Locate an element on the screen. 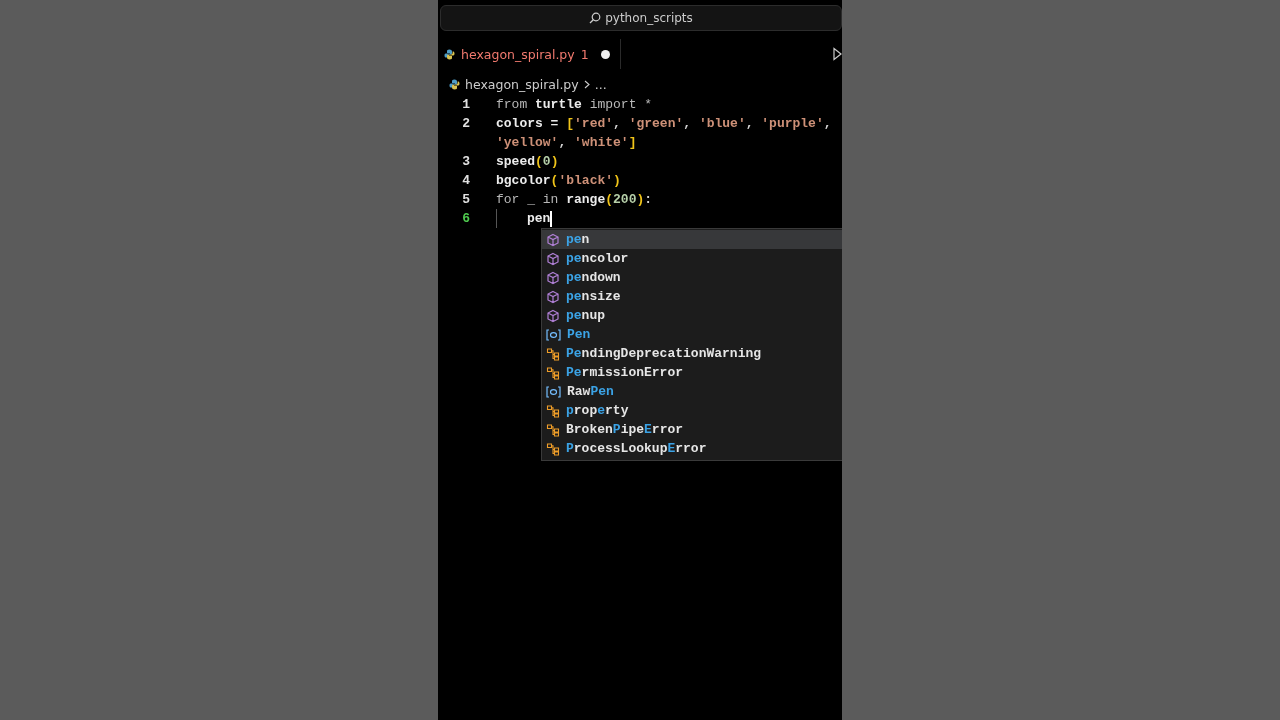 The image size is (1280, 720). suggestion-item: PermissionError is located at coordinates (692, 372).